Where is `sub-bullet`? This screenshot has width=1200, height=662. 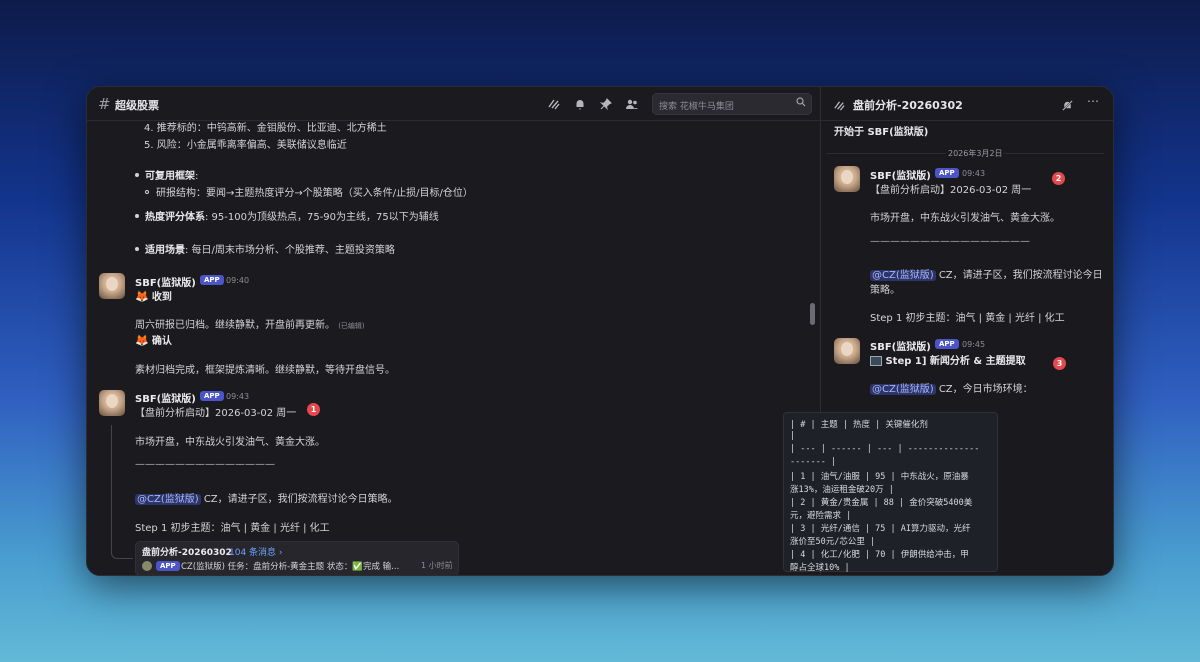
sub-bullet is located at coordinates (147, 192).